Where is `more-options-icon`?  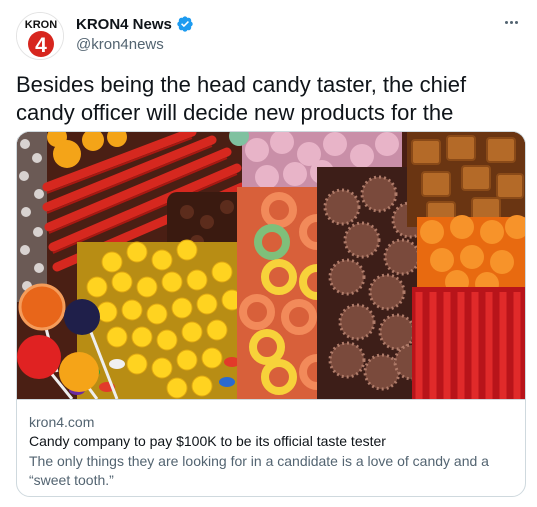 more-options-icon is located at coordinates (511, 22).